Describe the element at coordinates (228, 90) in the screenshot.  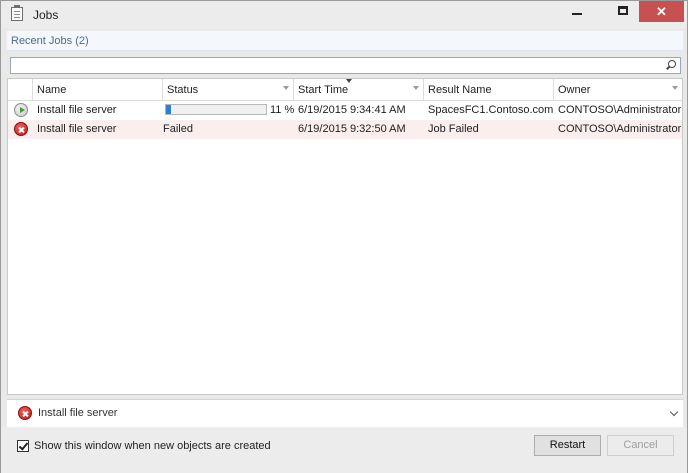
I see `column-header-status: Status` at that location.